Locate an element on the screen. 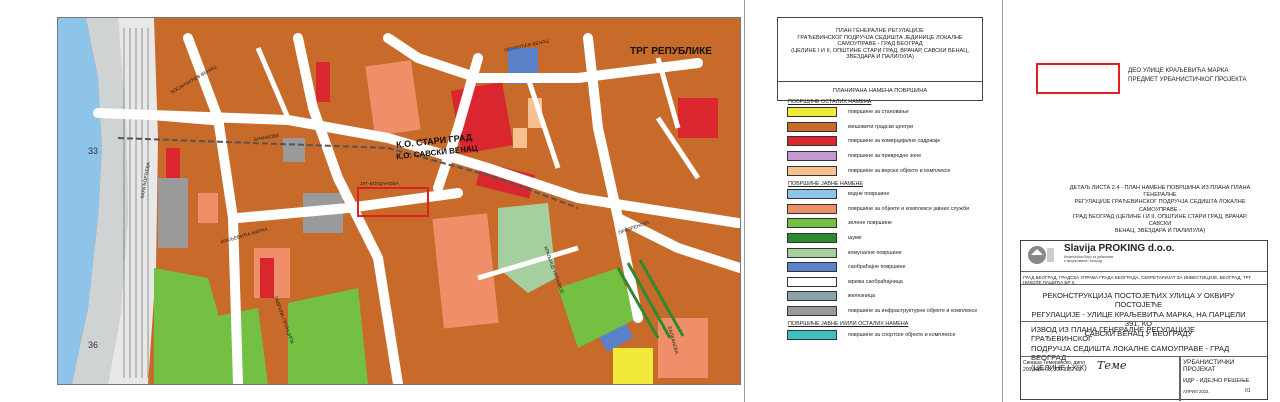 The image size is (1280, 402). legend-item-other-0: површине за становање is located at coordinates (882, 112).